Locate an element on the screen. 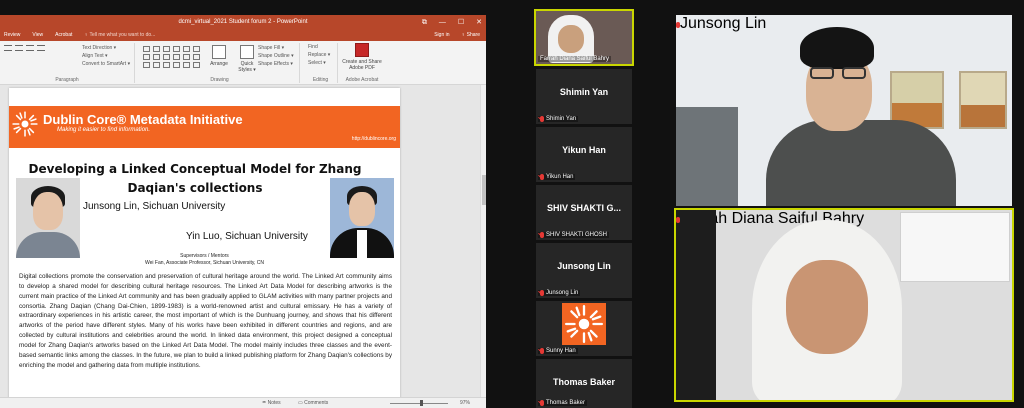 The image size is (1024, 408). background-dark is located at coordinates (696, 305).